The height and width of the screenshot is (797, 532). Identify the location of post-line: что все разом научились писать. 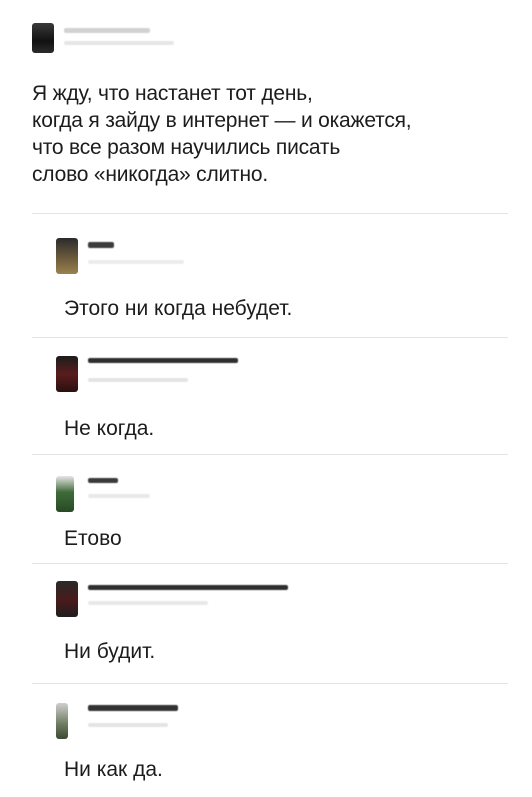
(186, 147).